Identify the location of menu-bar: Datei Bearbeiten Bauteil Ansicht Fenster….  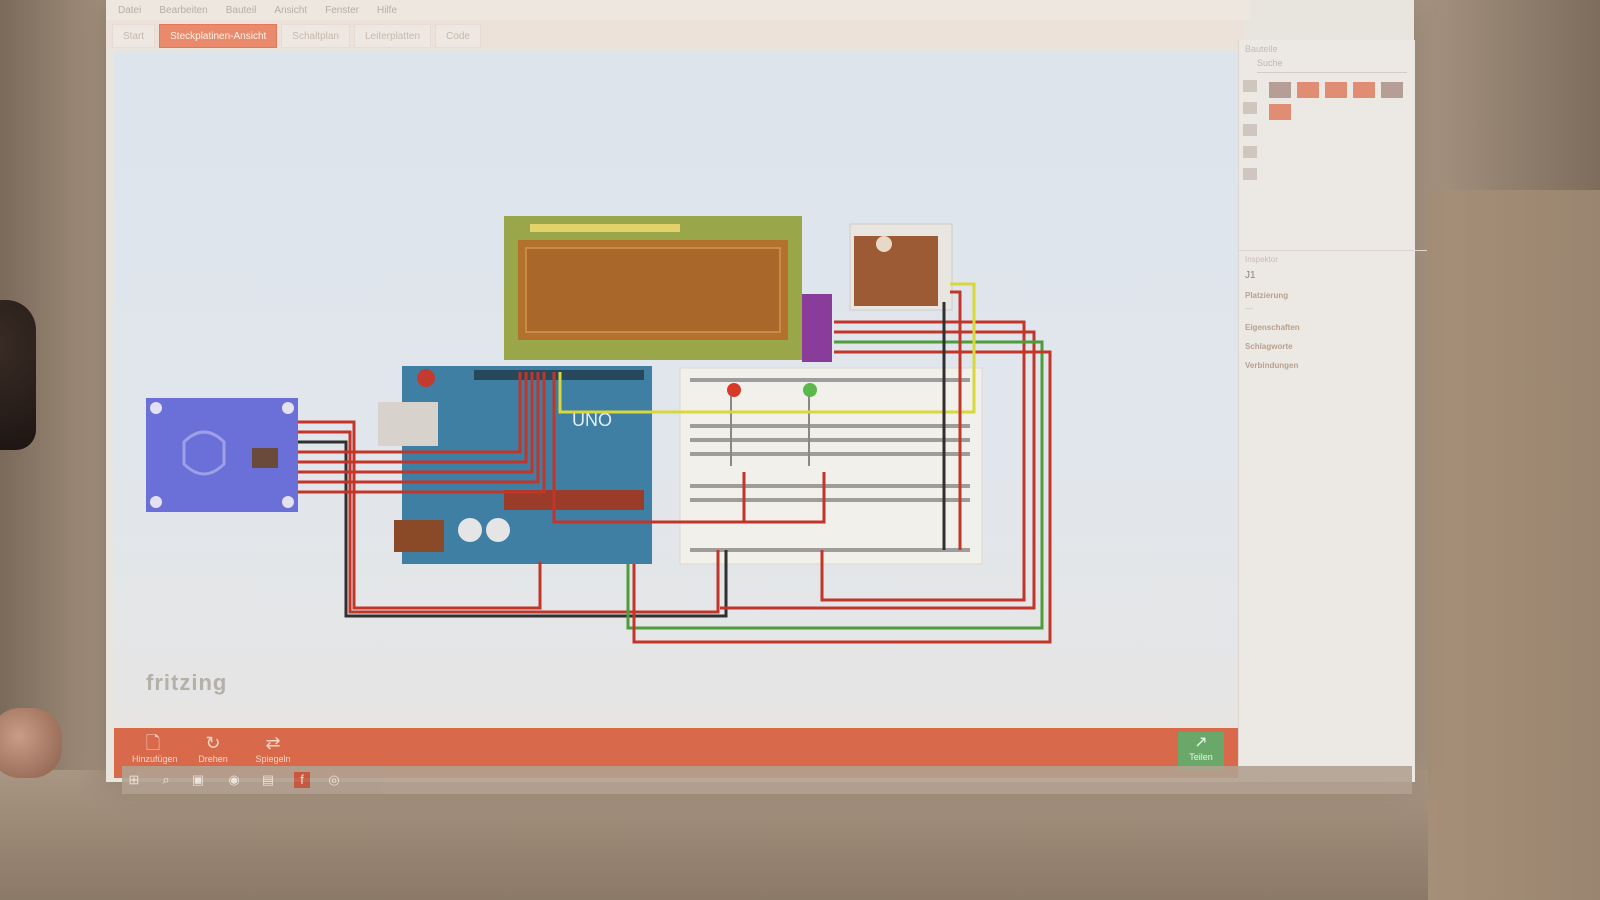
(678, 10).